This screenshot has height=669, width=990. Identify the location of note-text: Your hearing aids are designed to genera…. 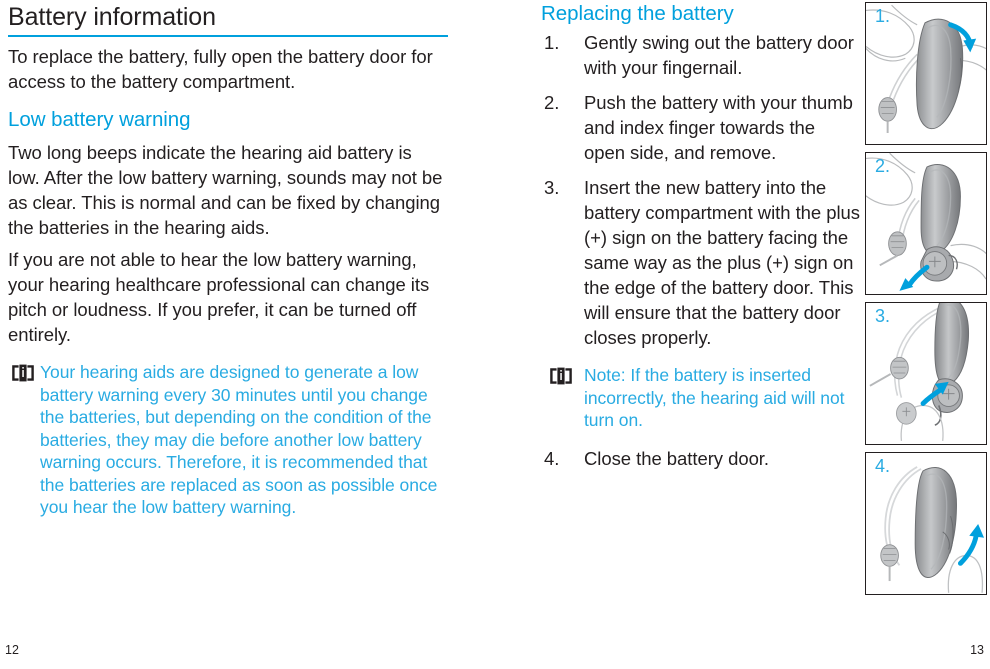
(239, 439).